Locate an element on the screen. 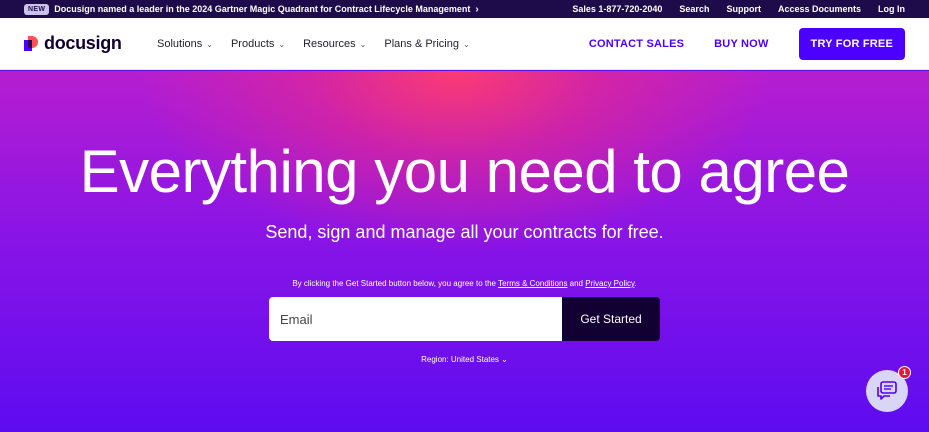 The width and height of the screenshot is (929, 432). nav-item-products: Products ⌄ is located at coordinates (258, 44).